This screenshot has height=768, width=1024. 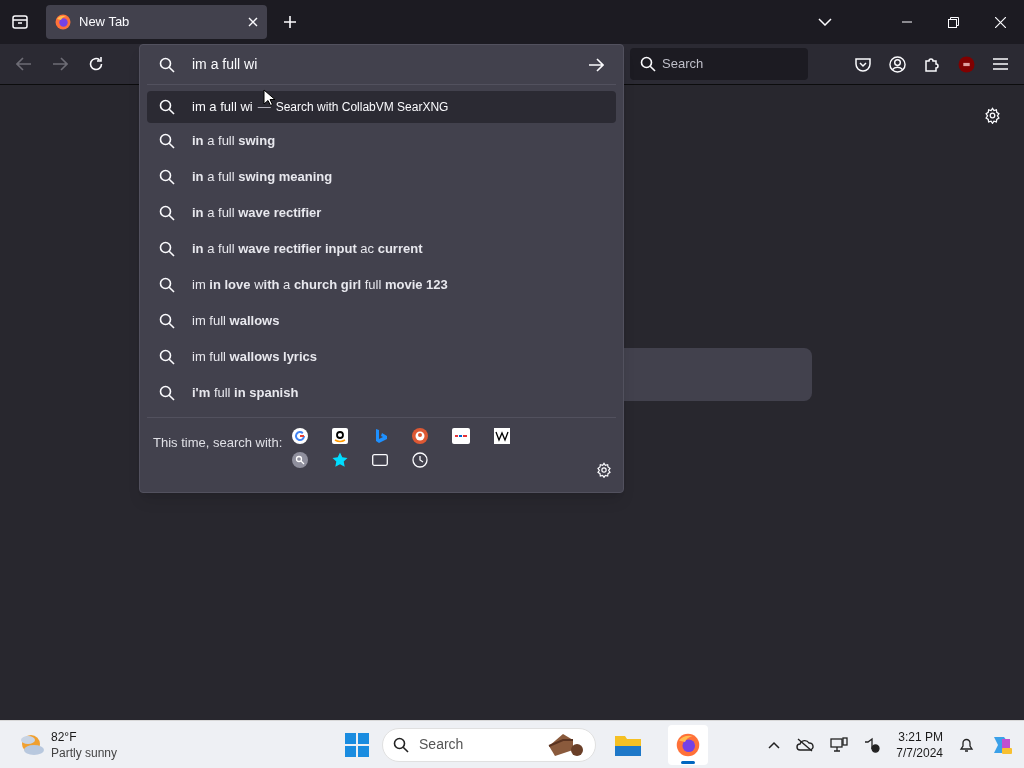 What do you see at coordinates (719, 64) in the screenshot?
I see `search-field: Search` at bounding box center [719, 64].